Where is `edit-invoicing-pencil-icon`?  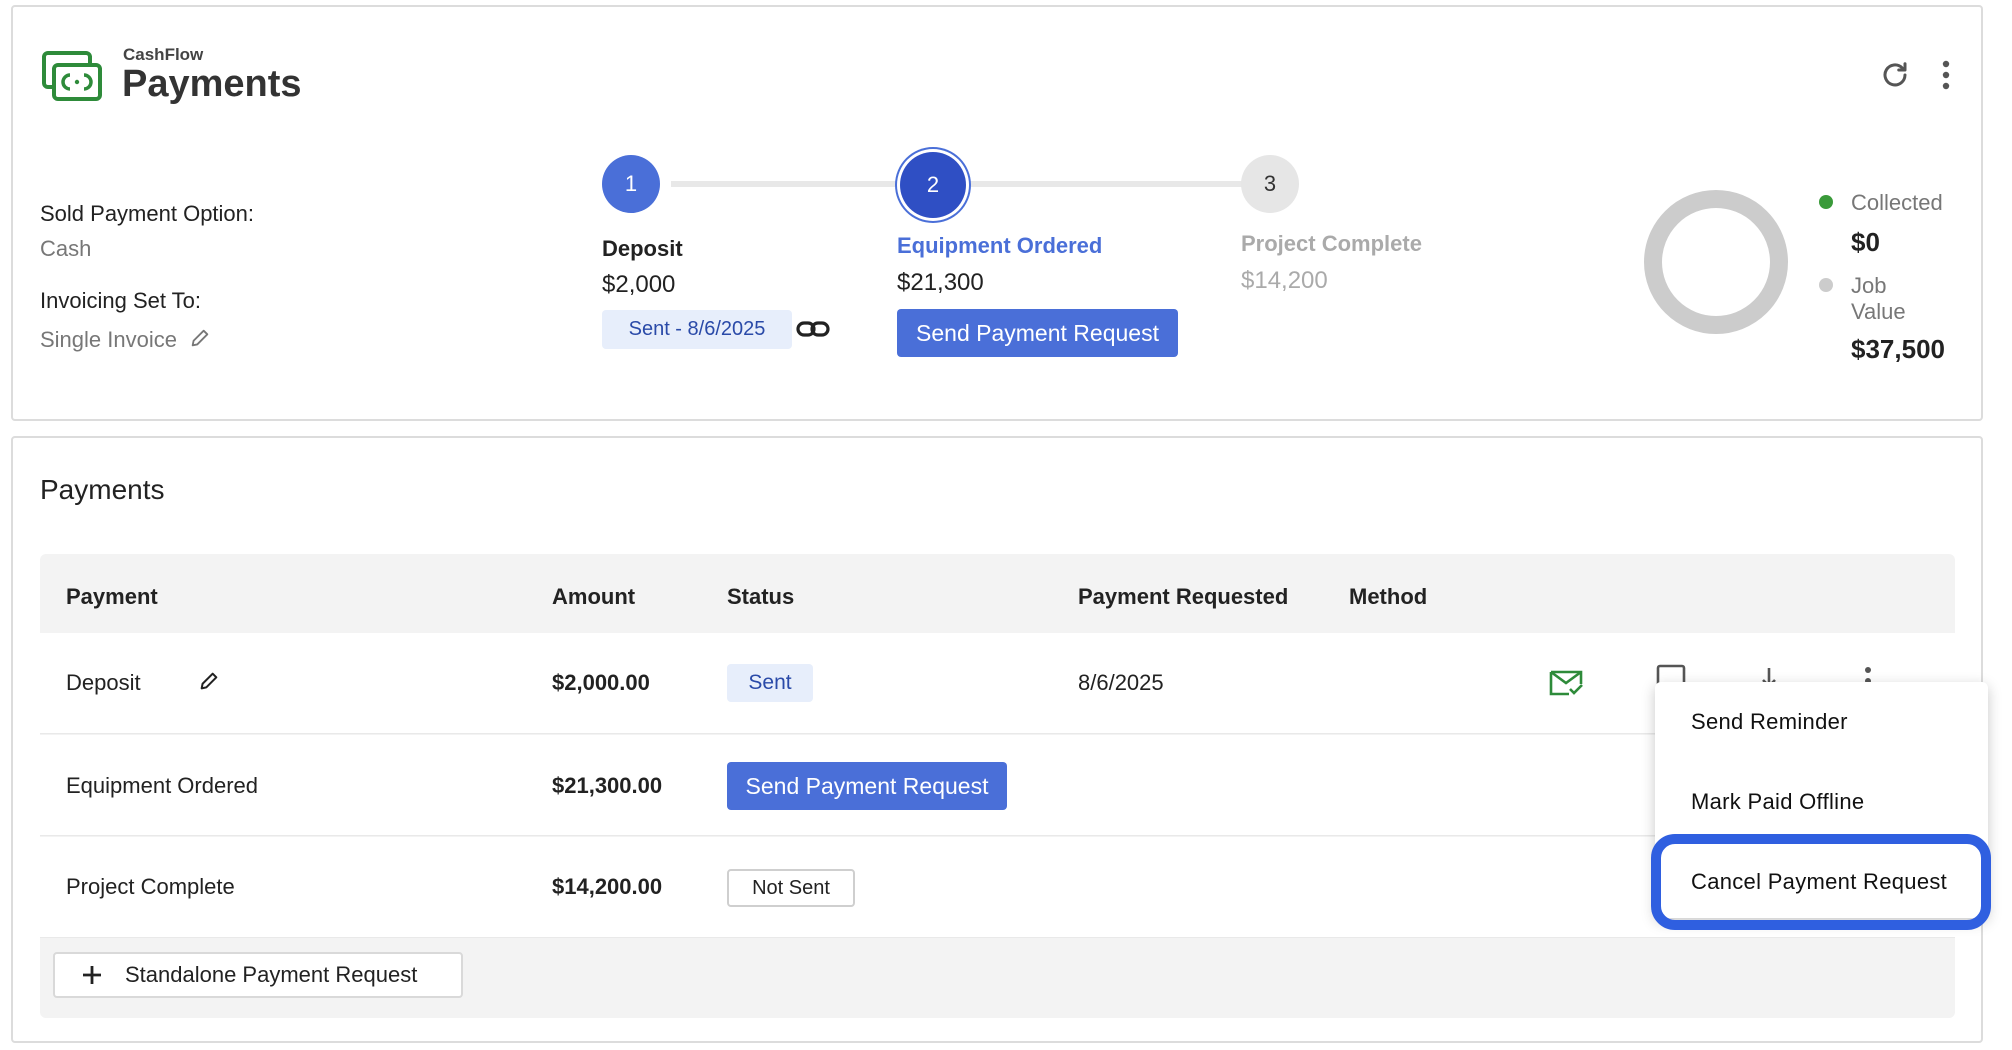 edit-invoicing-pencil-icon is located at coordinates (202, 340).